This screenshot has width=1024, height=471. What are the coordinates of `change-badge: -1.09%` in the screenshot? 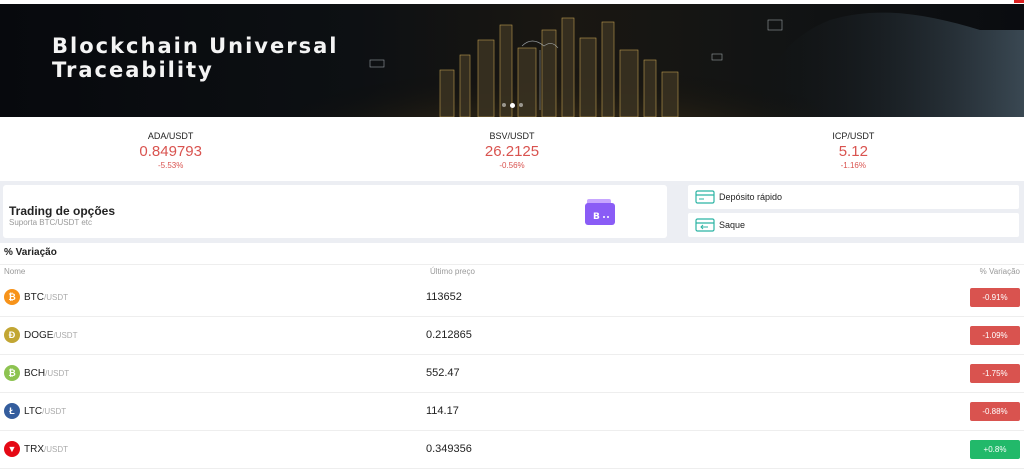 It's located at (995, 335).